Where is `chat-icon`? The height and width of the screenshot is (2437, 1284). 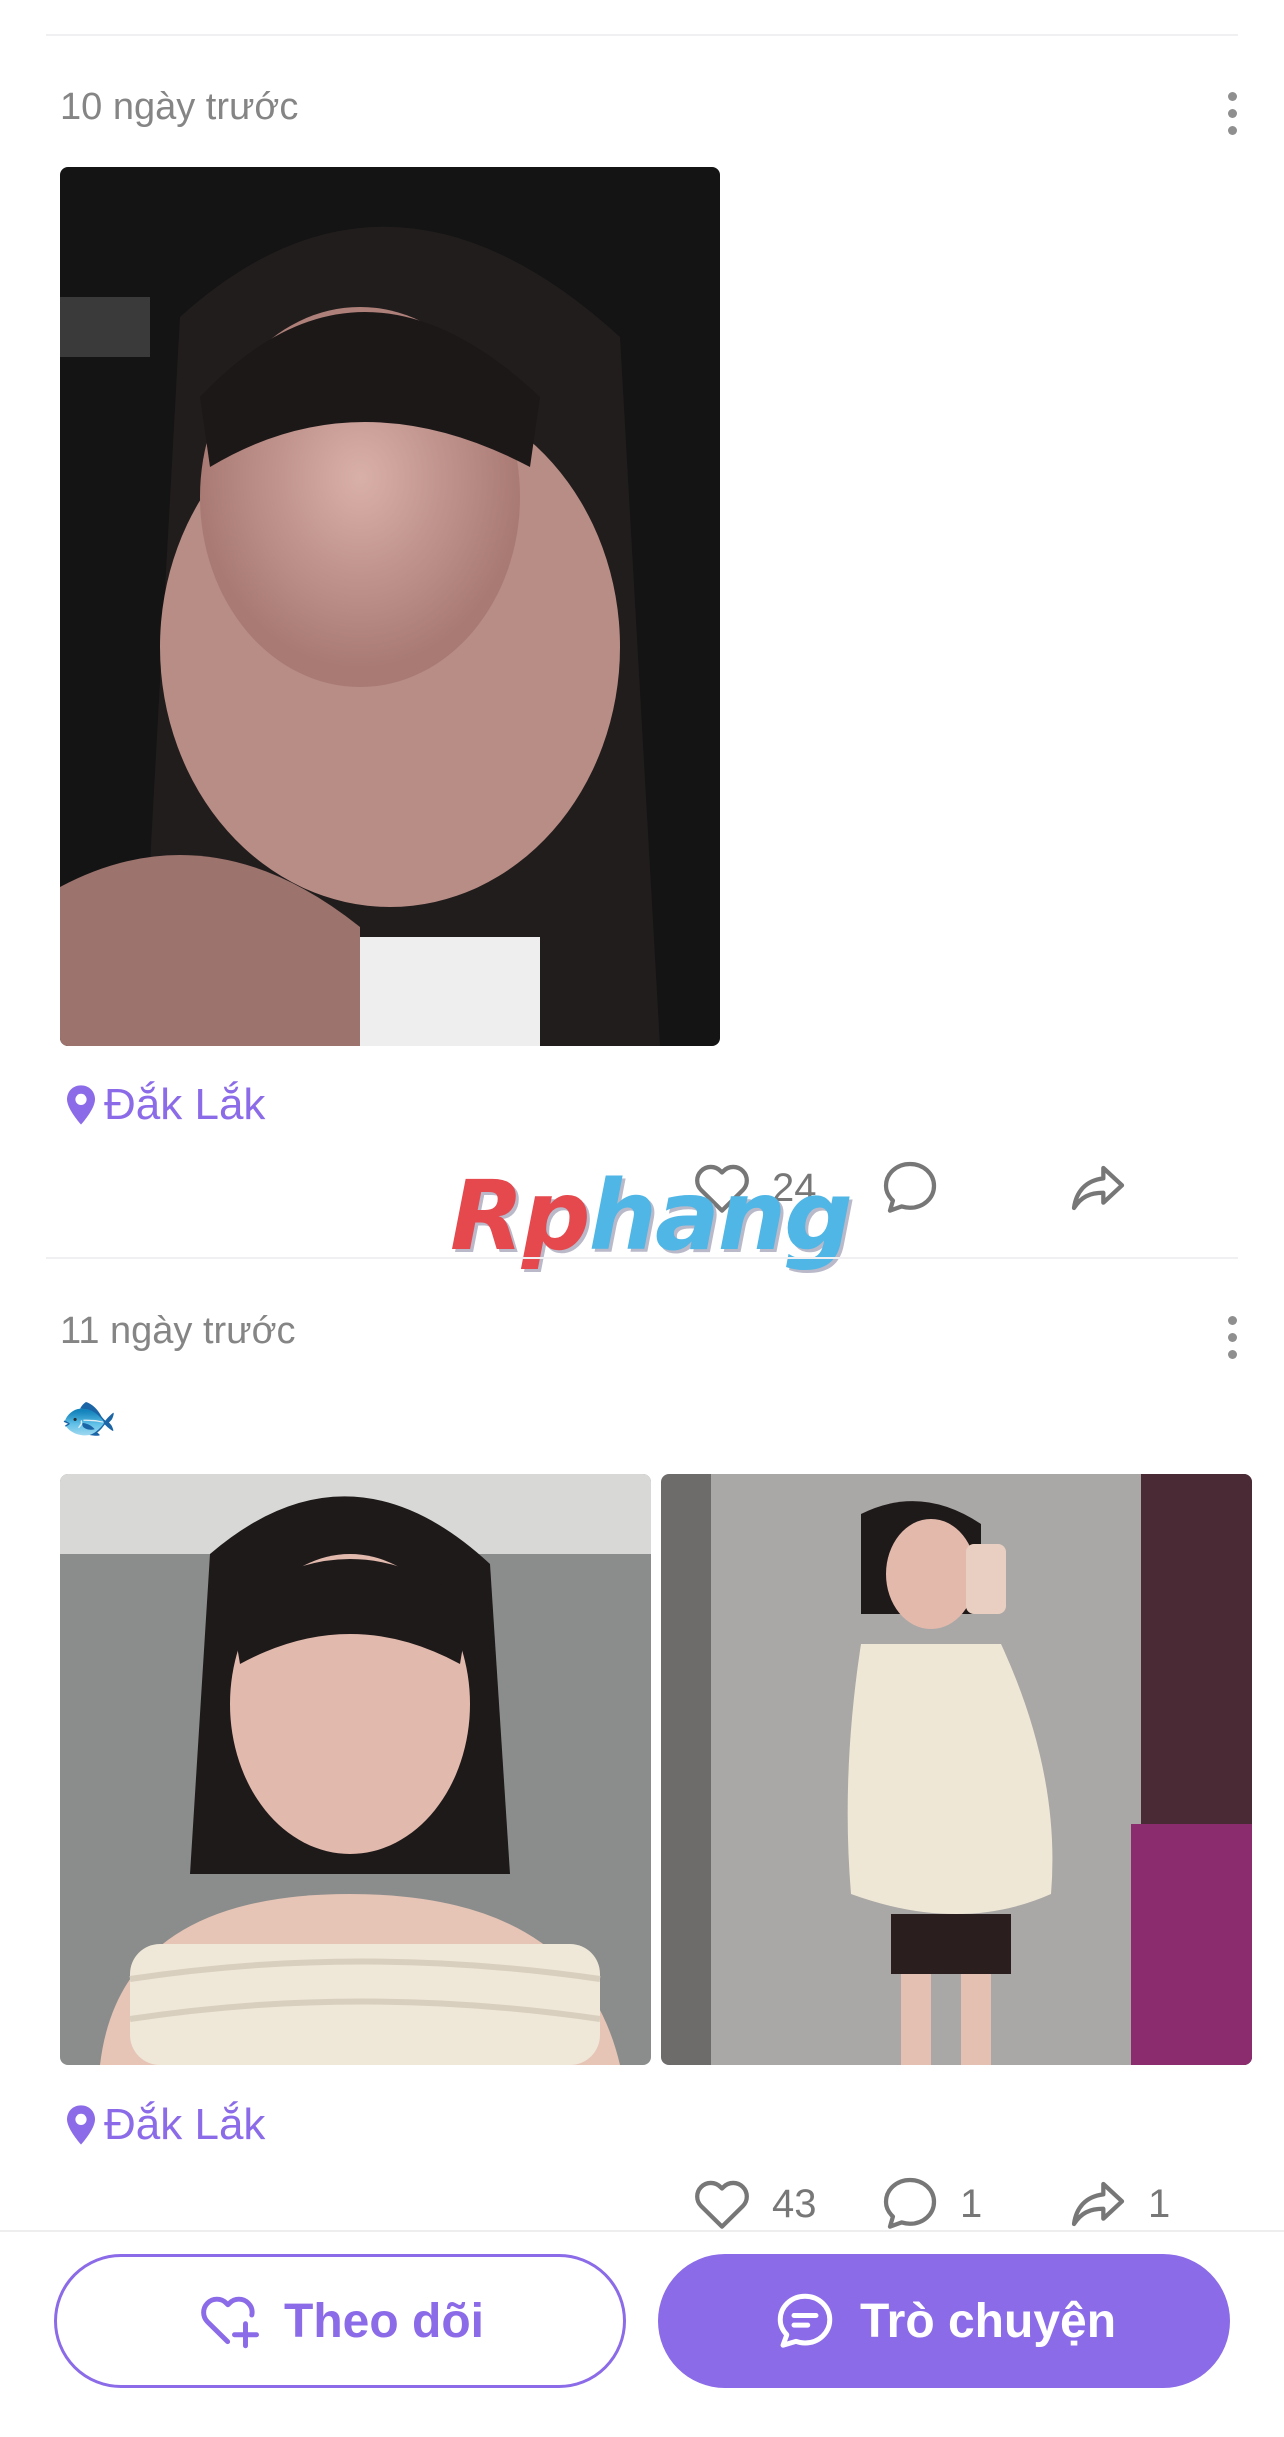 chat-icon is located at coordinates (805, 2320).